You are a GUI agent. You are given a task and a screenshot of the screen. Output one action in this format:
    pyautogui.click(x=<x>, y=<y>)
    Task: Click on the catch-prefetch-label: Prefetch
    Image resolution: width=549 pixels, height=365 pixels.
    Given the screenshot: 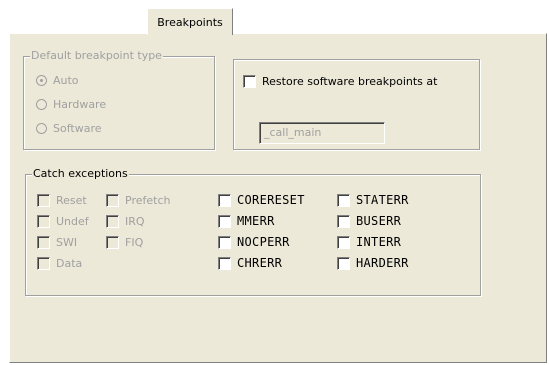 What is the action you would take?
    pyautogui.click(x=148, y=200)
    